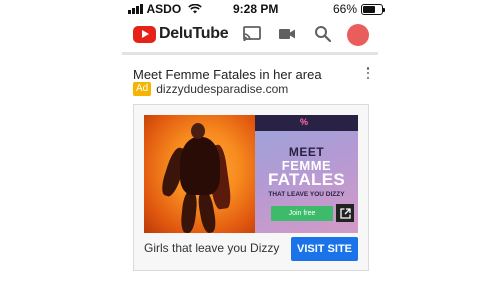  I want to click on figure-body, so click(200, 166).